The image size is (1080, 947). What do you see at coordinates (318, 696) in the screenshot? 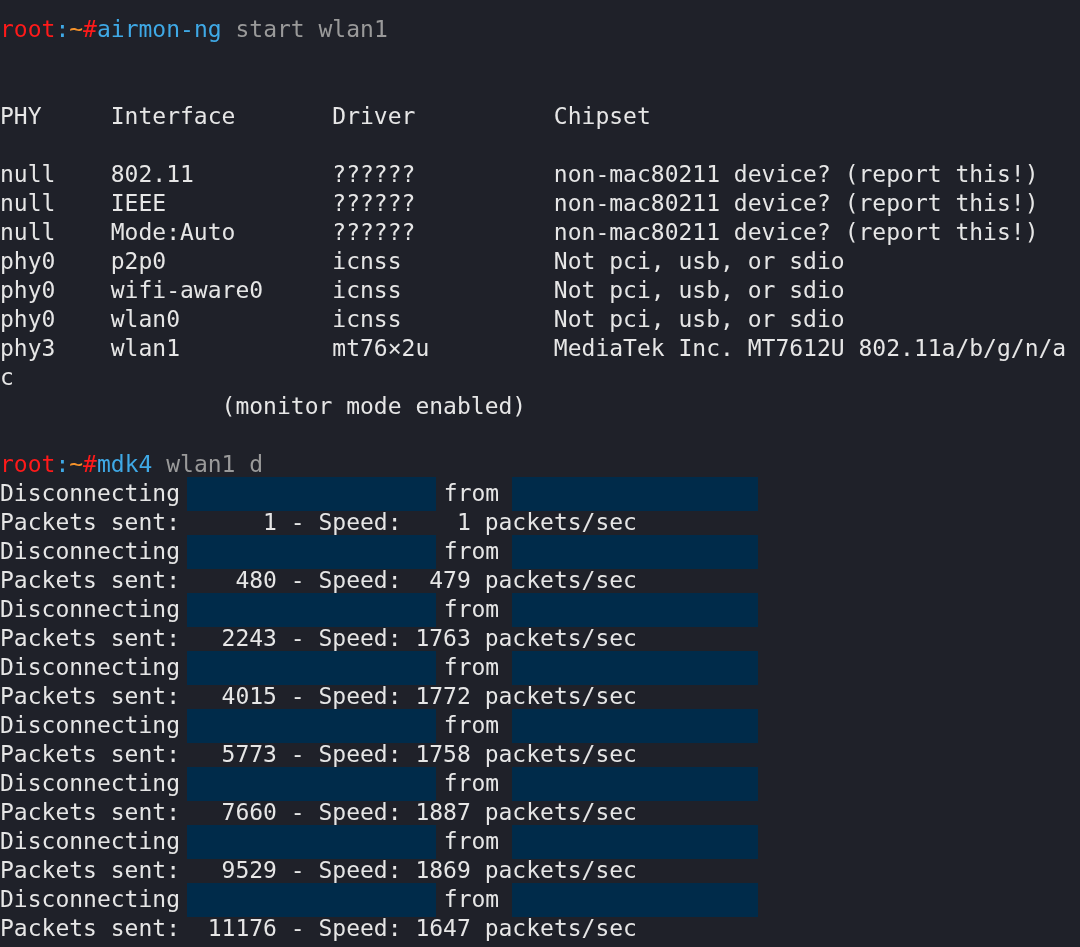
I see `output-line: Packets sent: 4015 - Speed: 1772 packets/sec` at bounding box center [318, 696].